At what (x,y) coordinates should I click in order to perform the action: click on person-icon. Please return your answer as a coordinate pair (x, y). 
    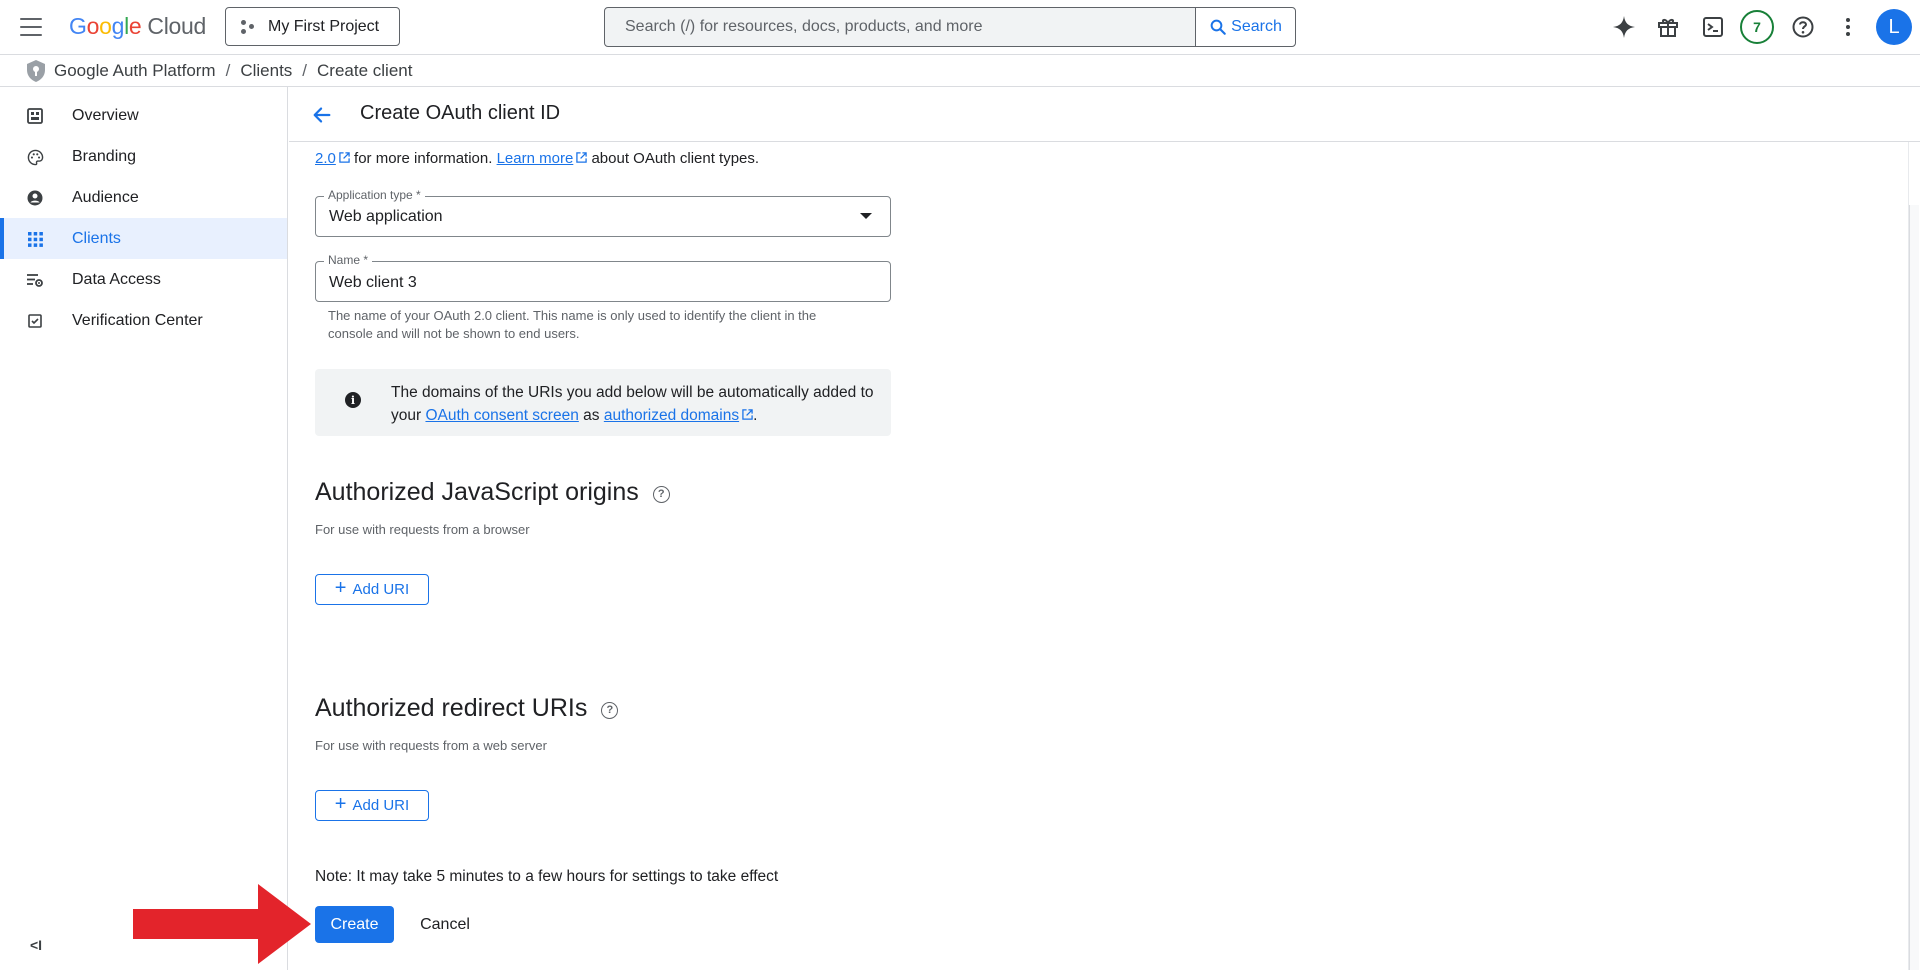
    Looking at the image, I should click on (35, 198).